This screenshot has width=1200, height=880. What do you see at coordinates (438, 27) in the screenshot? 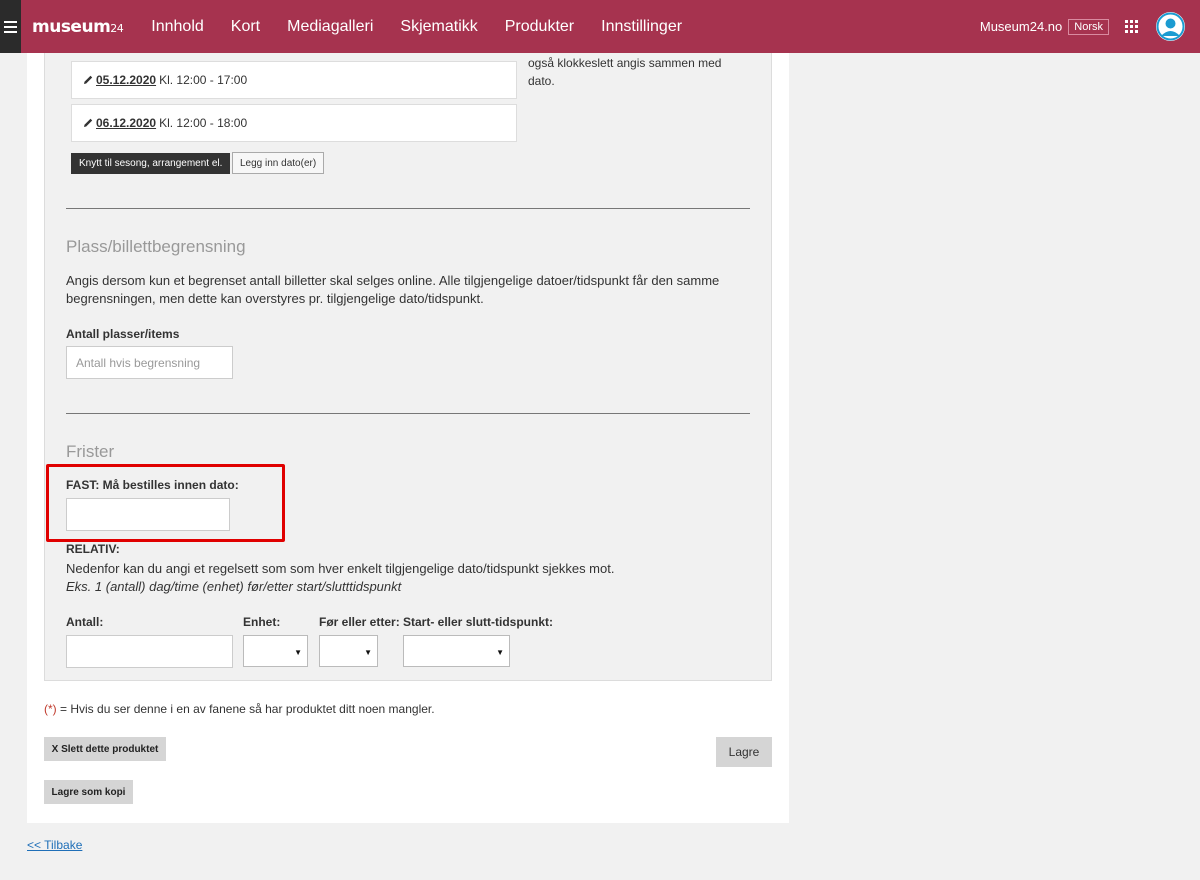
I see `nav-skjematikk: Skjematikk` at bounding box center [438, 27].